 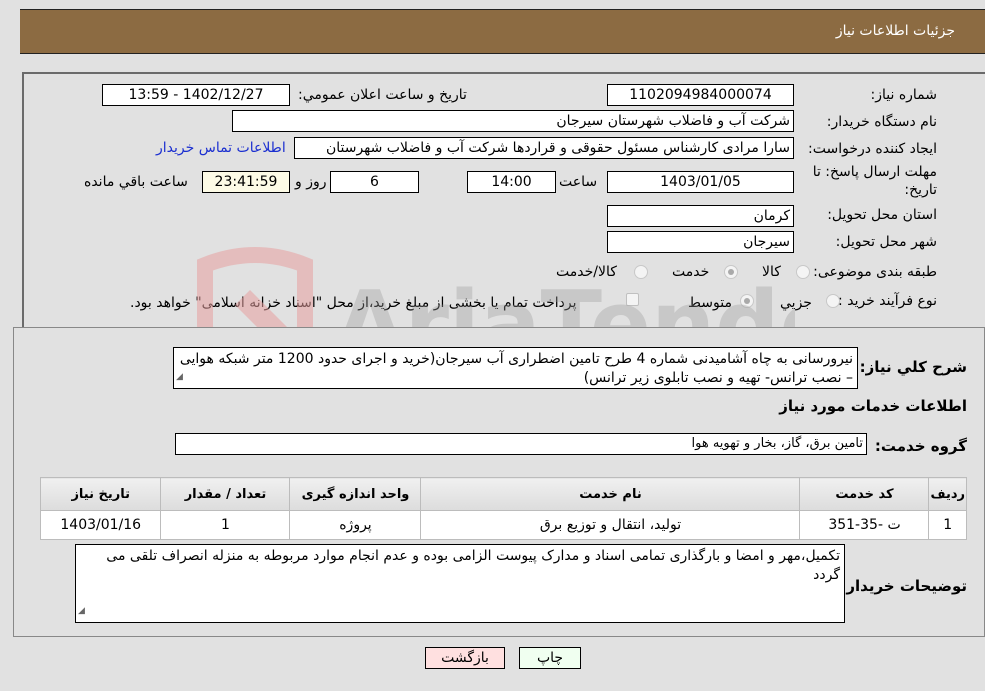 I want to click on col-header-service-name: نام خدمت, so click(x=610, y=494).